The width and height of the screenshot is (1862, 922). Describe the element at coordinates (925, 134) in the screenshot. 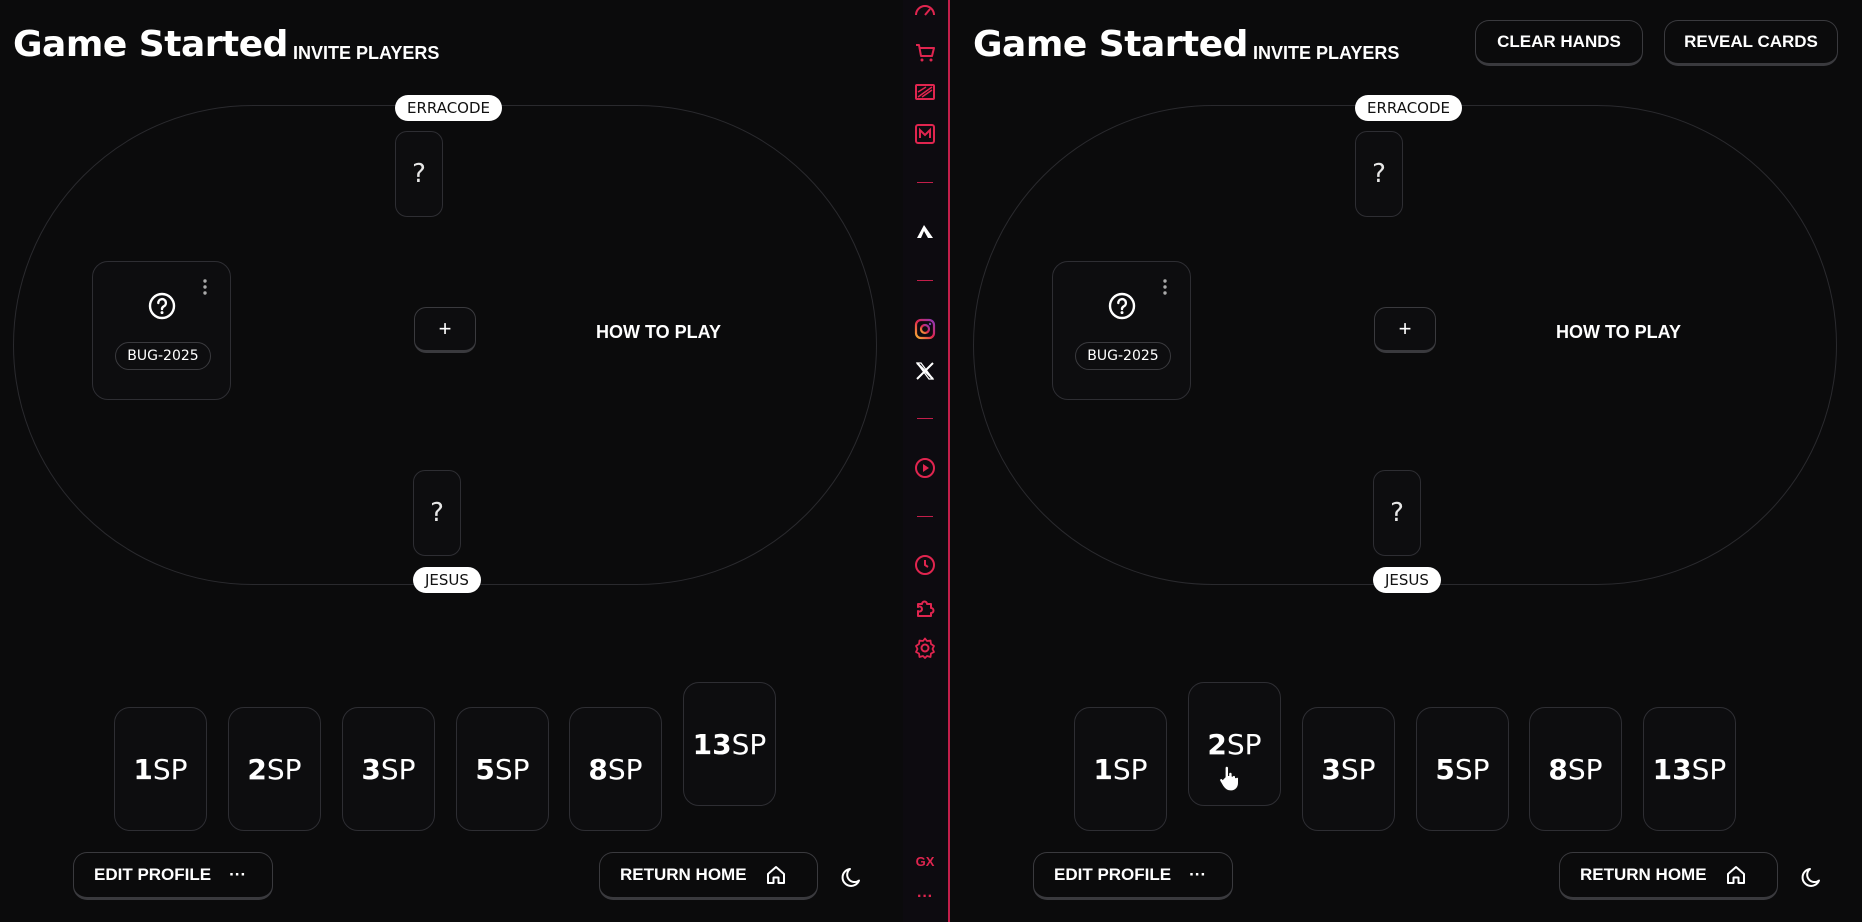

I see `mail-icon` at that location.